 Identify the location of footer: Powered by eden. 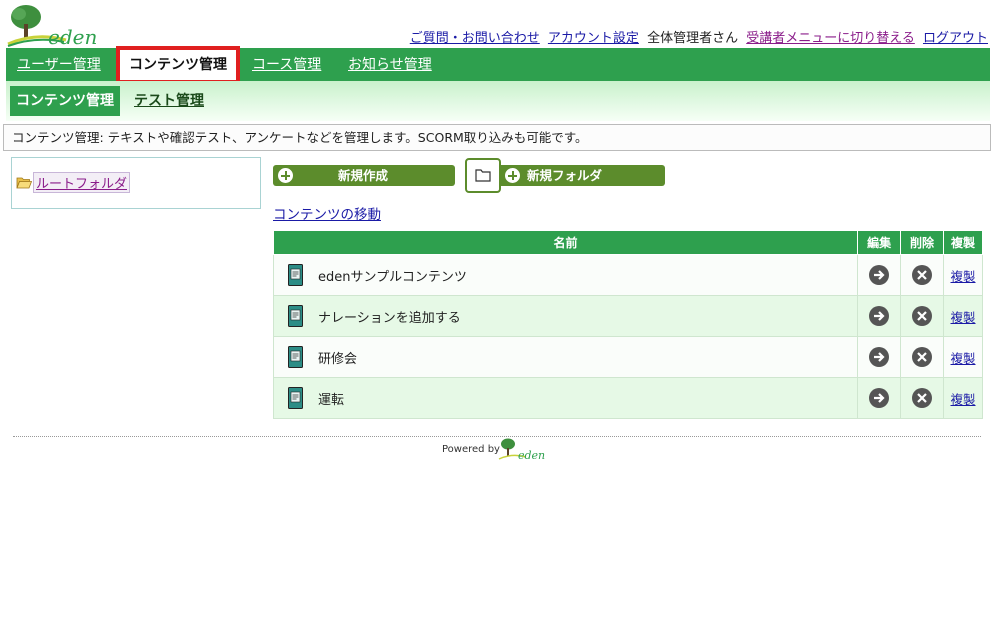
(497, 451).